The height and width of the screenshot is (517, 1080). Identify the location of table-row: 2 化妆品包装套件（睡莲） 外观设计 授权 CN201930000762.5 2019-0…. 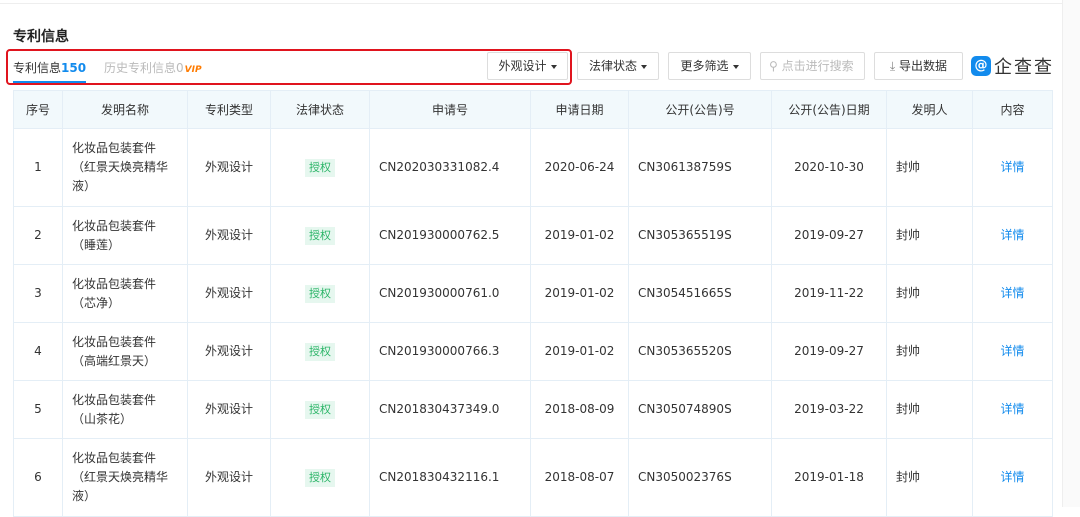
(533, 235).